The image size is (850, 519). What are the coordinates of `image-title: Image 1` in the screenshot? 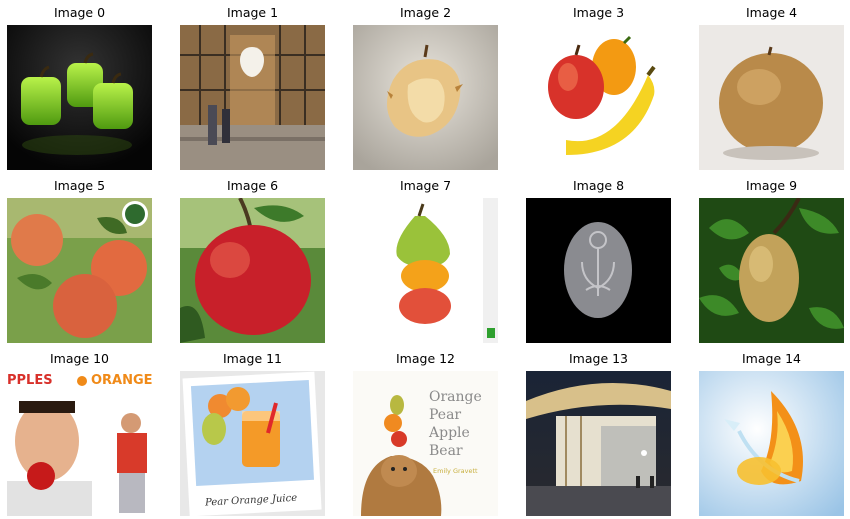 It's located at (252, 12).